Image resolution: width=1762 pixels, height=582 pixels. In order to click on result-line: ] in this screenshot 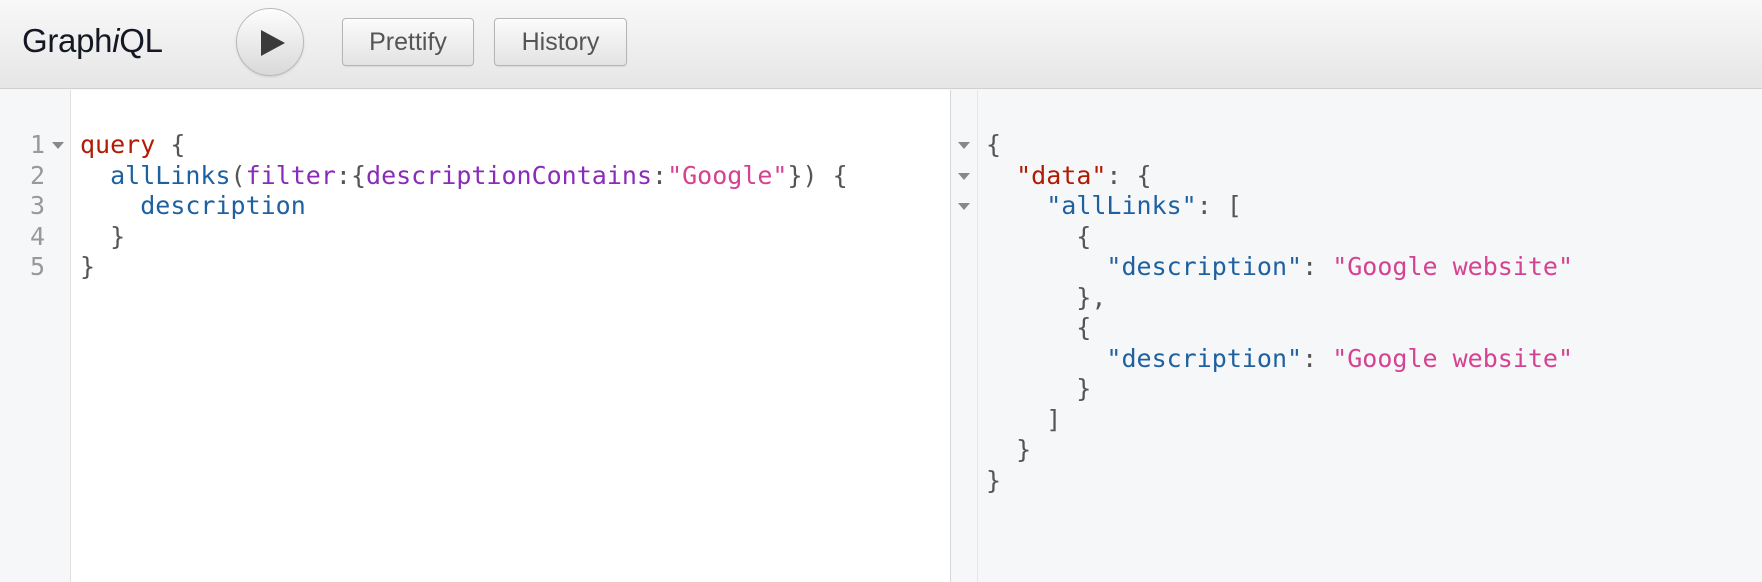, I will do `click(1023, 420)`.